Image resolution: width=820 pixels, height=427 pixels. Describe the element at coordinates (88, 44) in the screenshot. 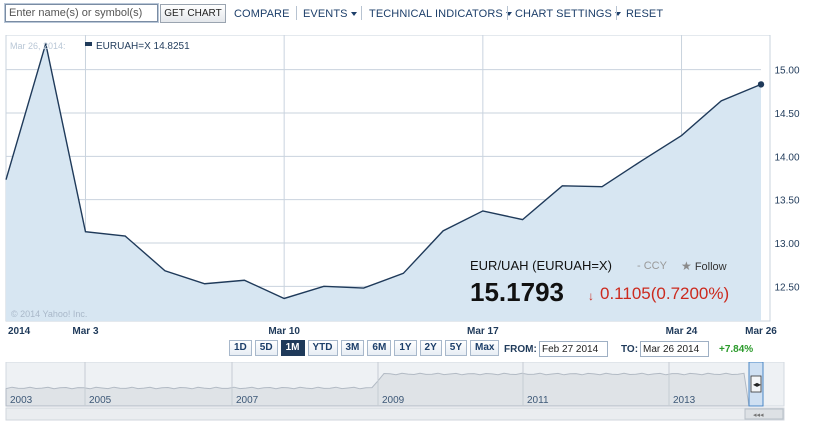

I see `legend-swatch` at that location.